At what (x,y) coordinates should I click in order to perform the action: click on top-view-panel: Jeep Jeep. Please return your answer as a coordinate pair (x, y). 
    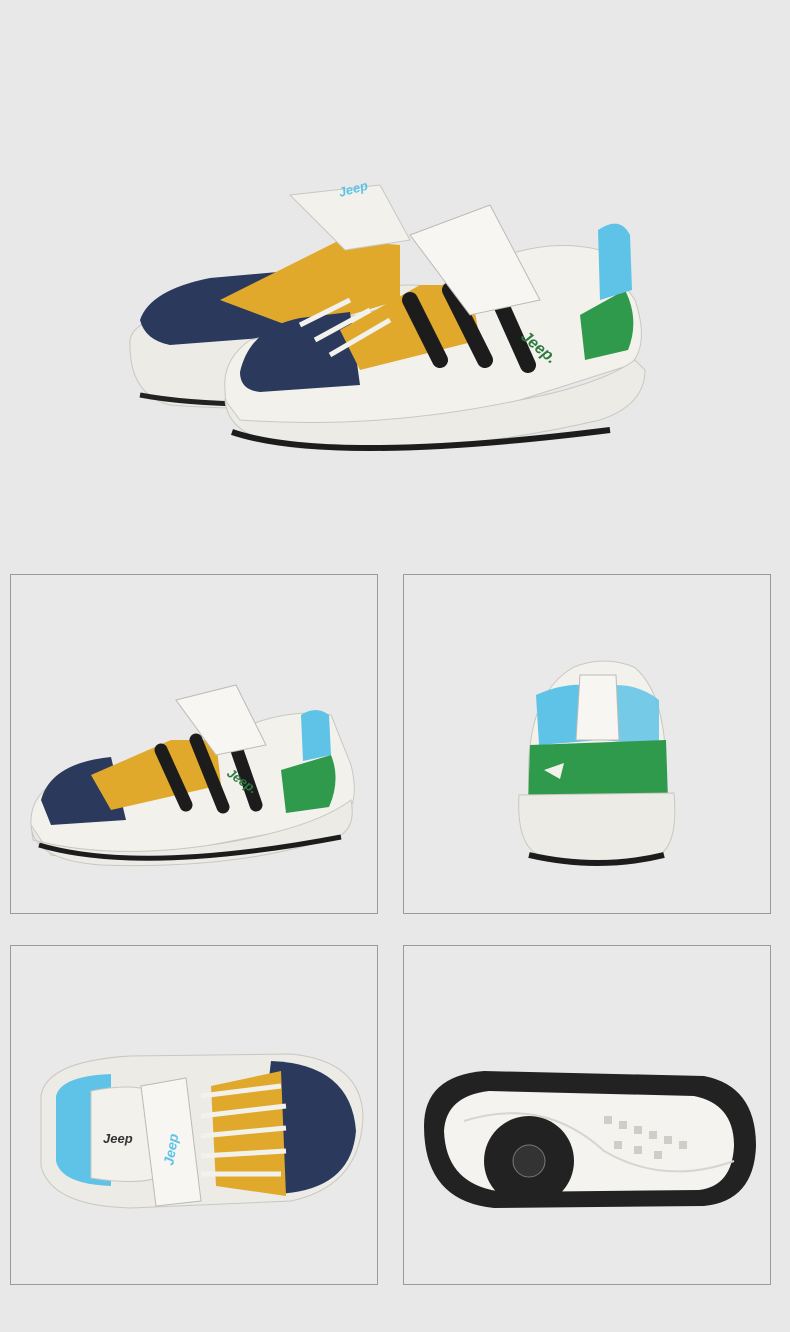
    Looking at the image, I should click on (194, 1115).